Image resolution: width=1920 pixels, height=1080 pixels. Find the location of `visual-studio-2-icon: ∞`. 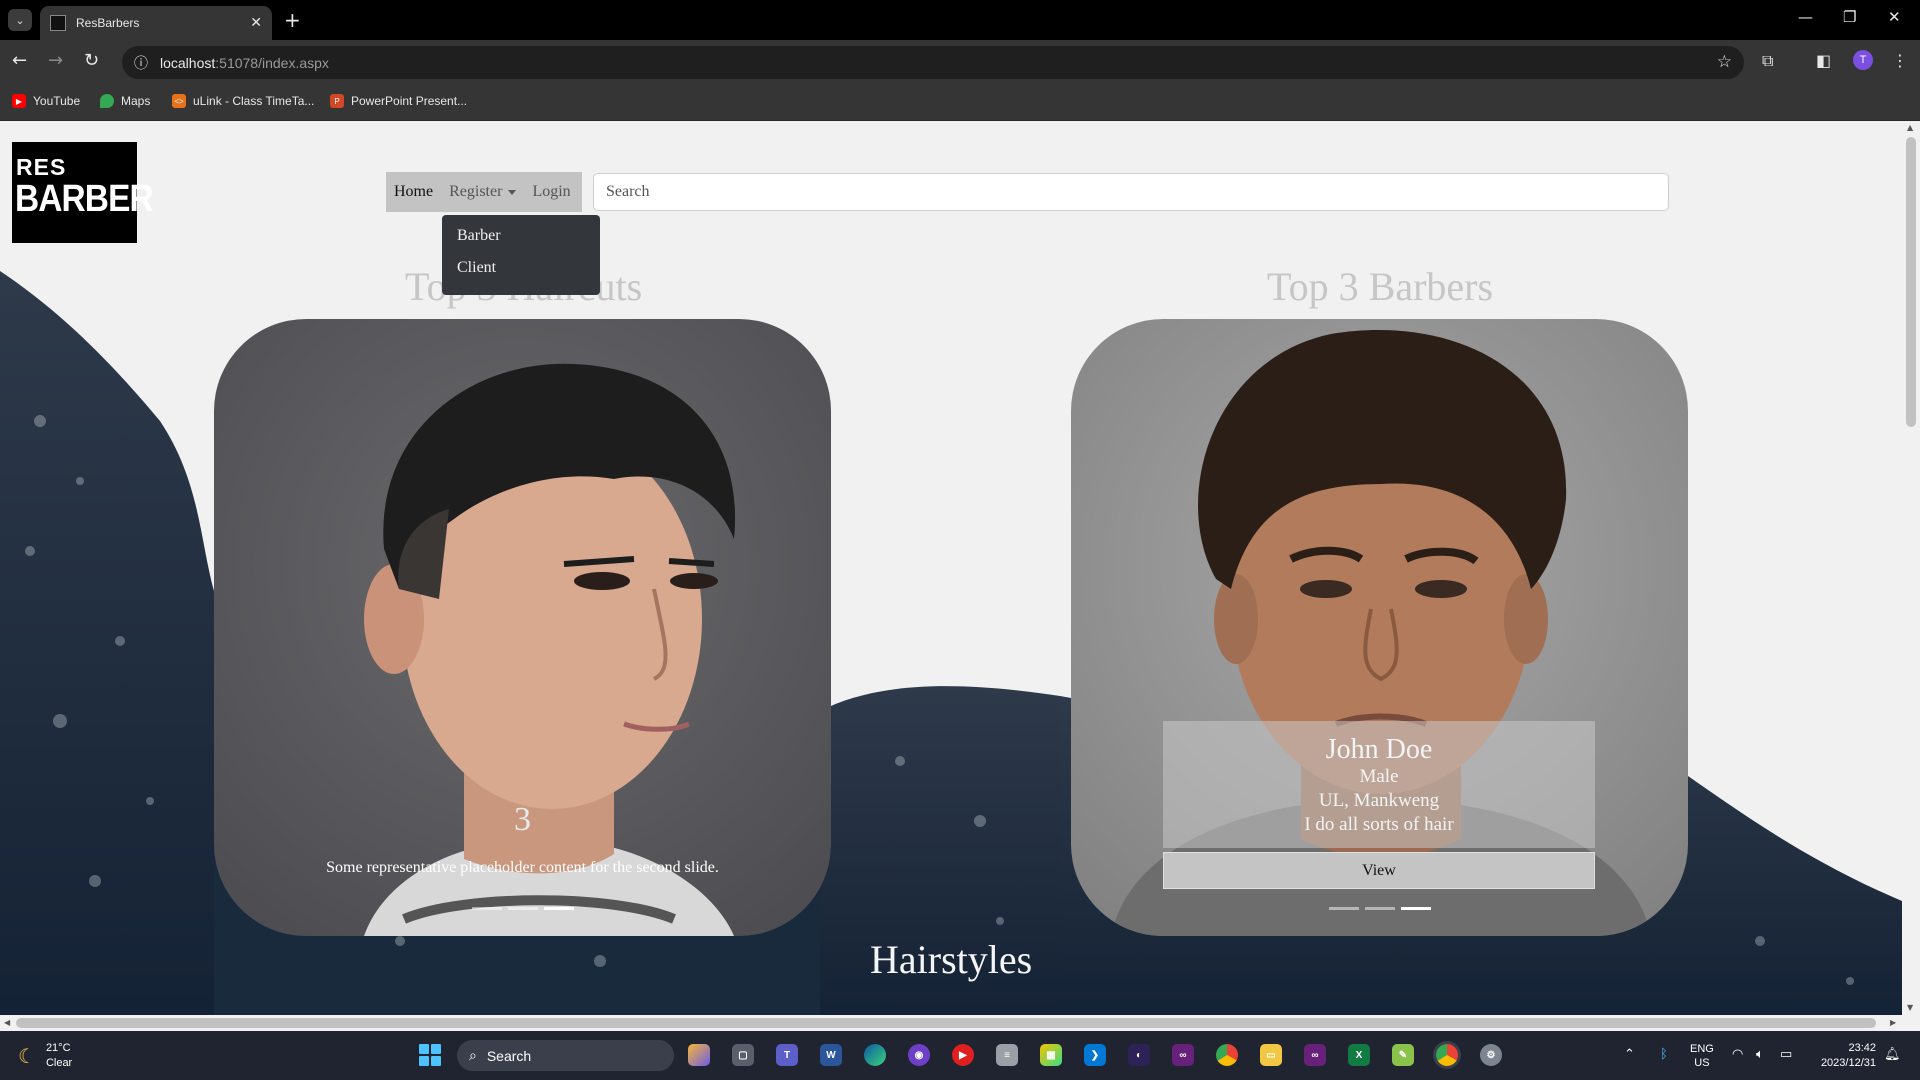

visual-studio-2-icon: ∞ is located at coordinates (1315, 1055).